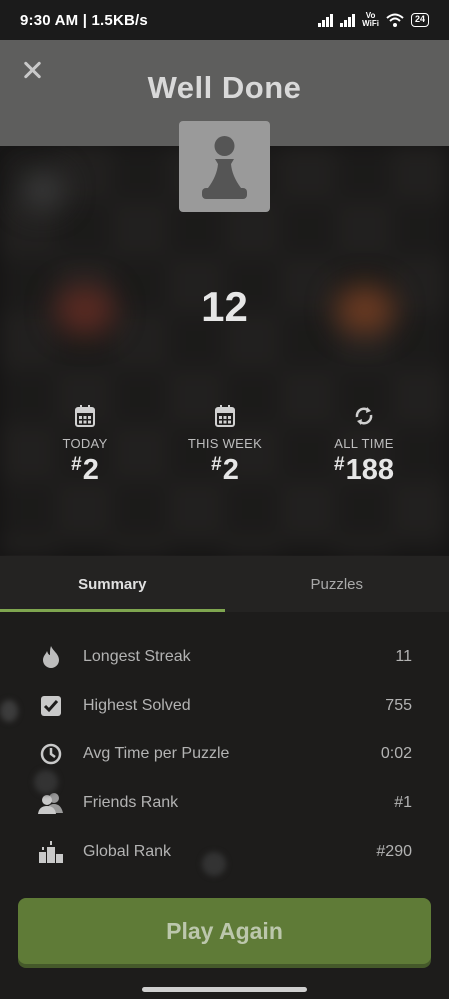 This screenshot has height=999, width=449. I want to click on podium-icon, so click(51, 851).